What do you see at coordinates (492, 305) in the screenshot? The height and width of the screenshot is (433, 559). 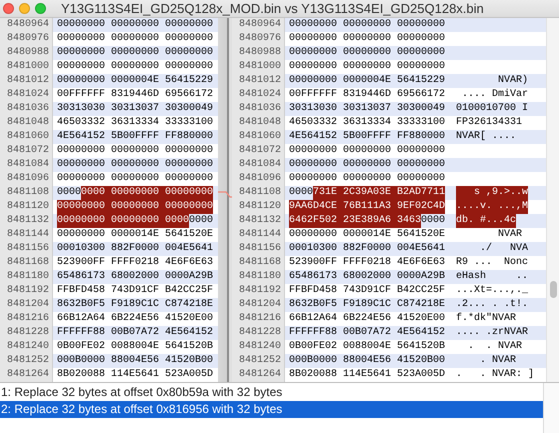 I see `ascii-text: .2... . .t!.` at bounding box center [492, 305].